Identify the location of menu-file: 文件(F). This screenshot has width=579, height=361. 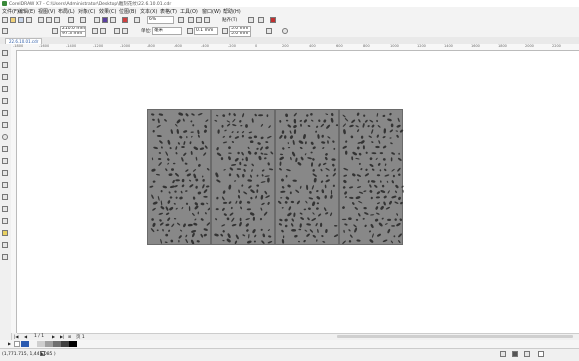
(10, 11).